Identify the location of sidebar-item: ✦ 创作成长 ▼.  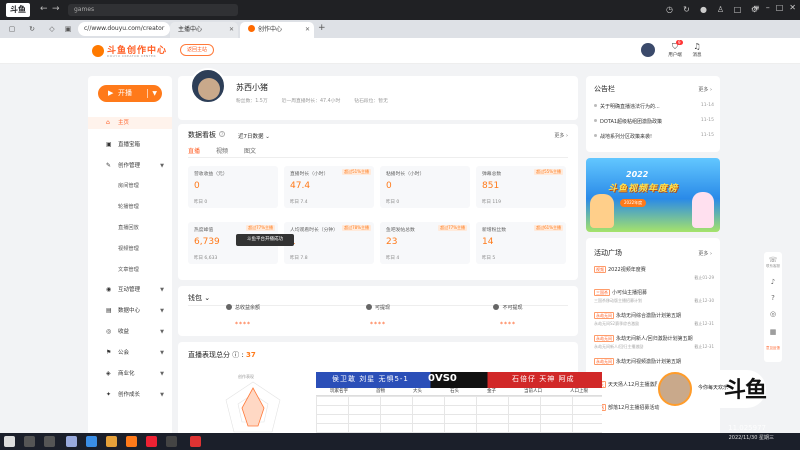
(130, 395).